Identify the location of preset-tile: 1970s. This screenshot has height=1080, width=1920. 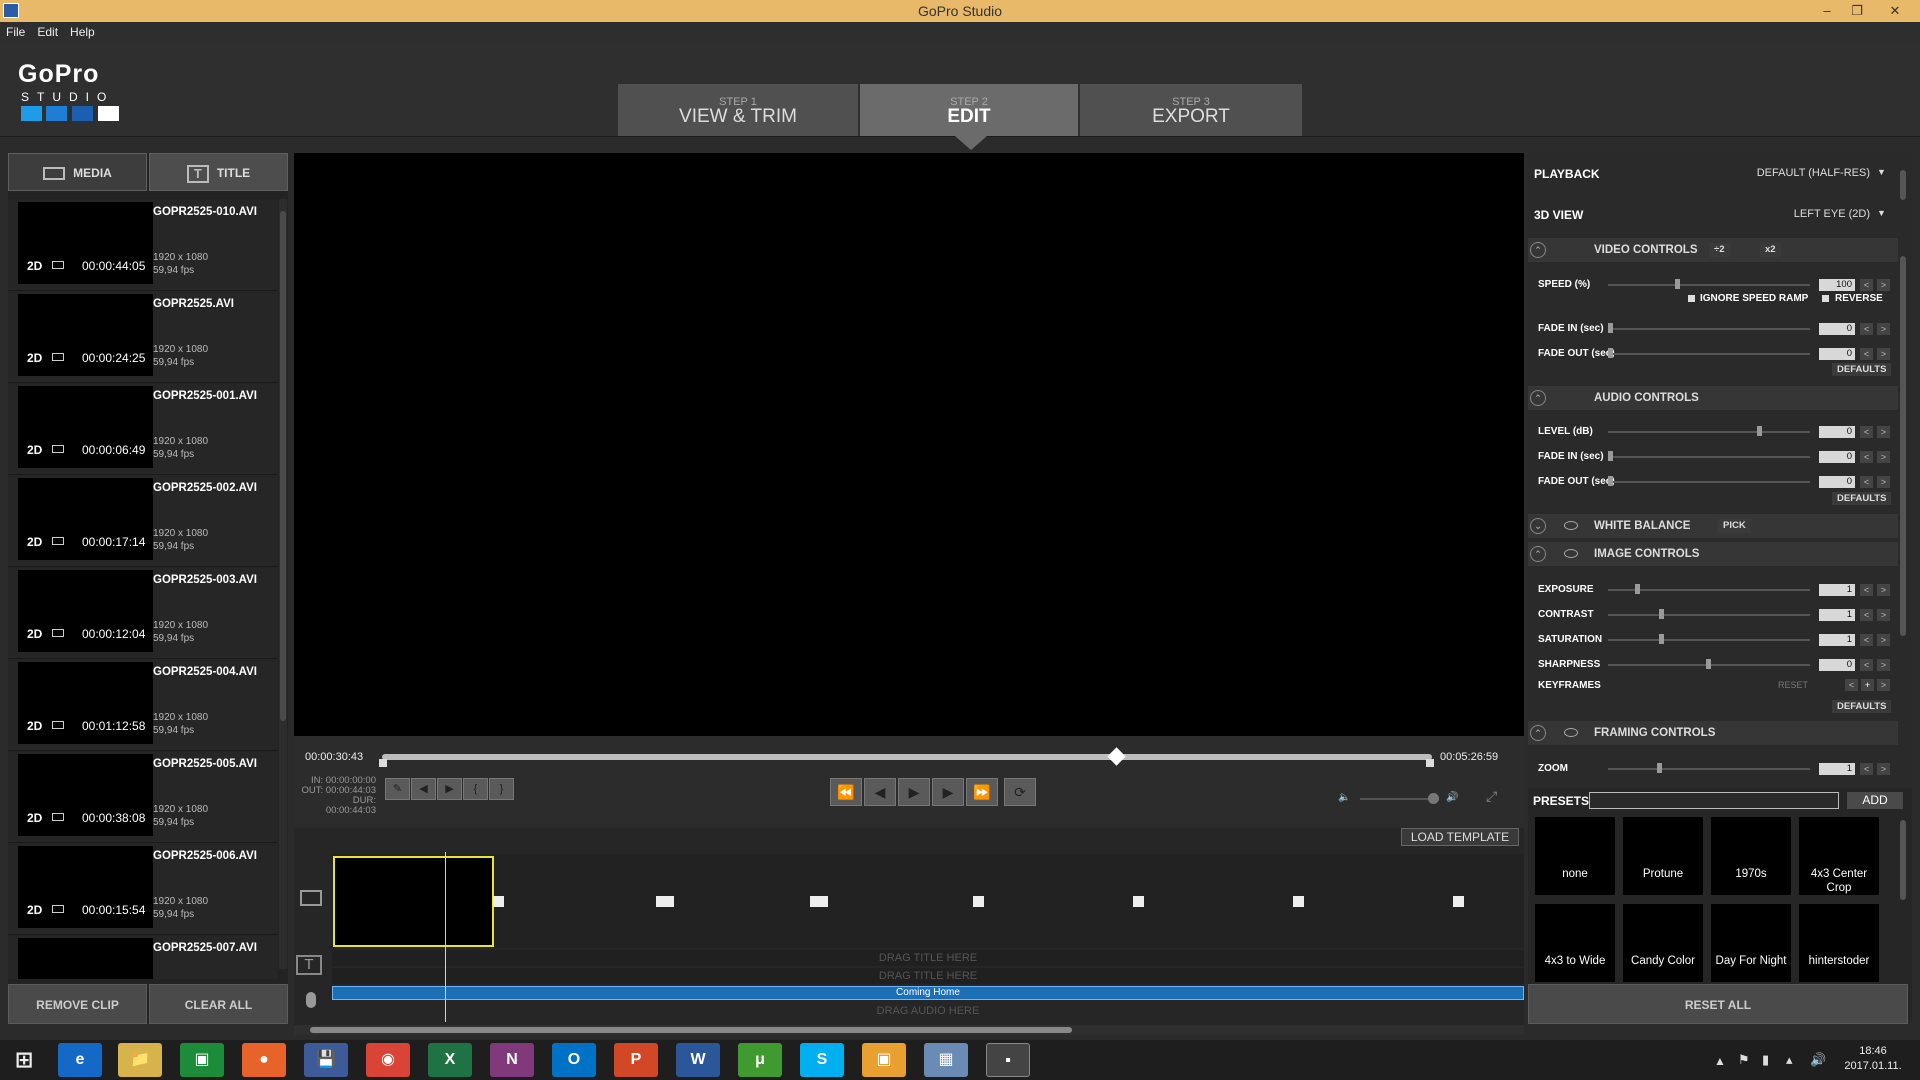
(1751, 856).